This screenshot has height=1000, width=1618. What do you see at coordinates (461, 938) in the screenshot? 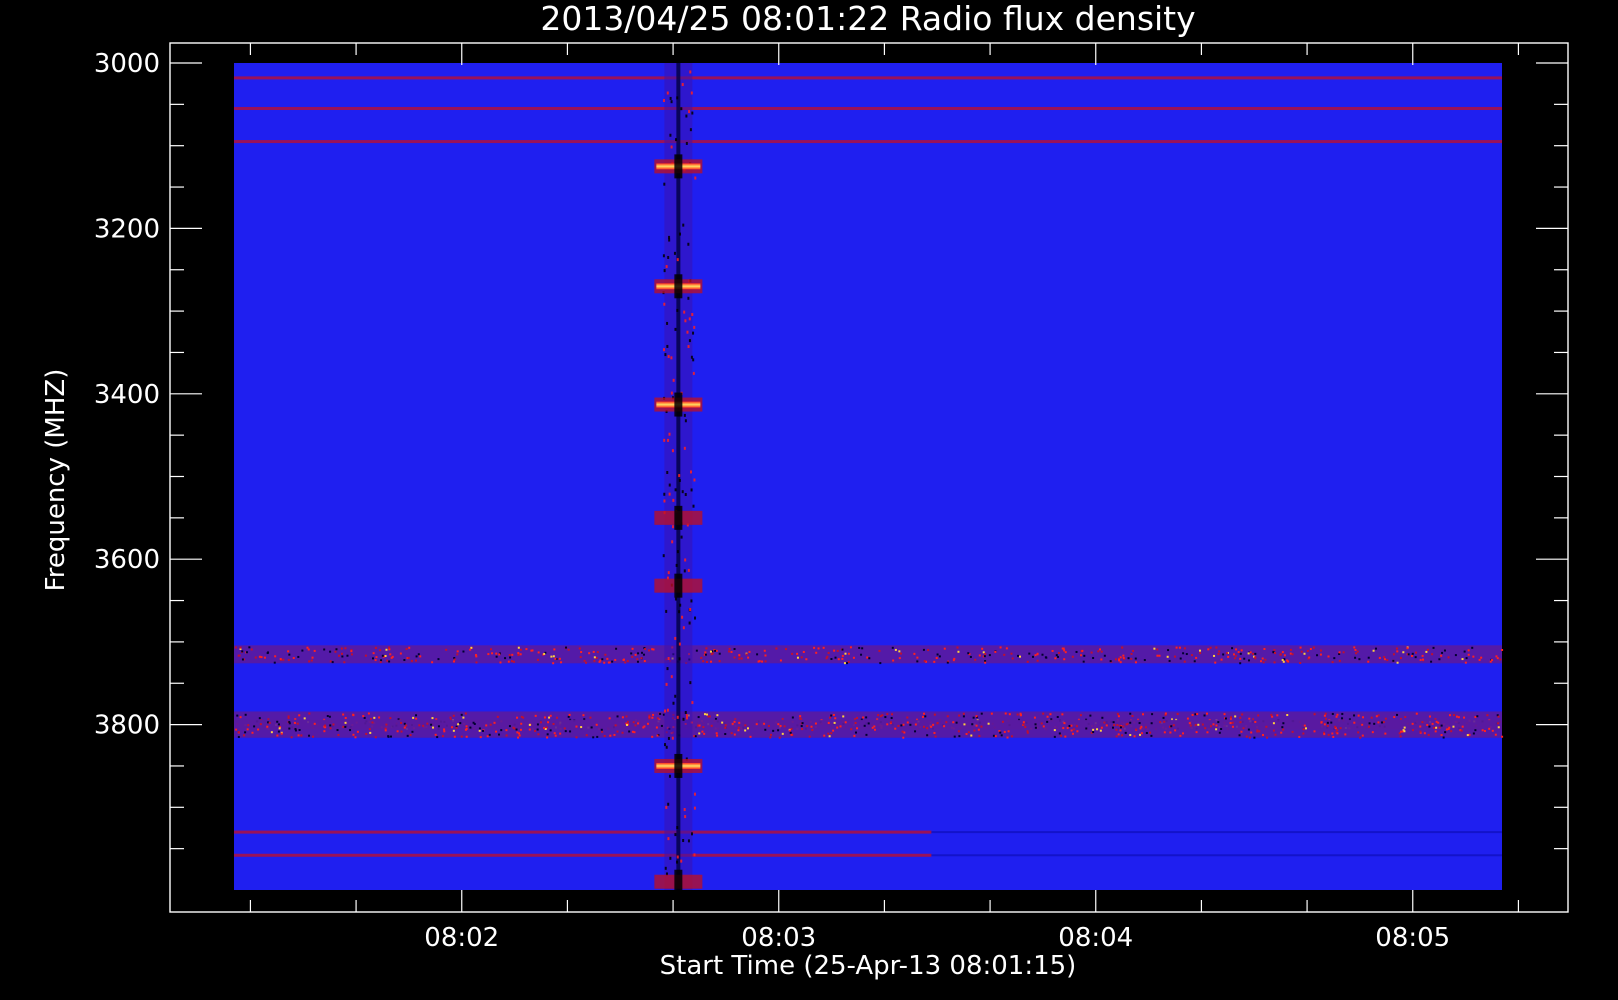
I see `x-tick-label-0802: 08:02` at bounding box center [461, 938].